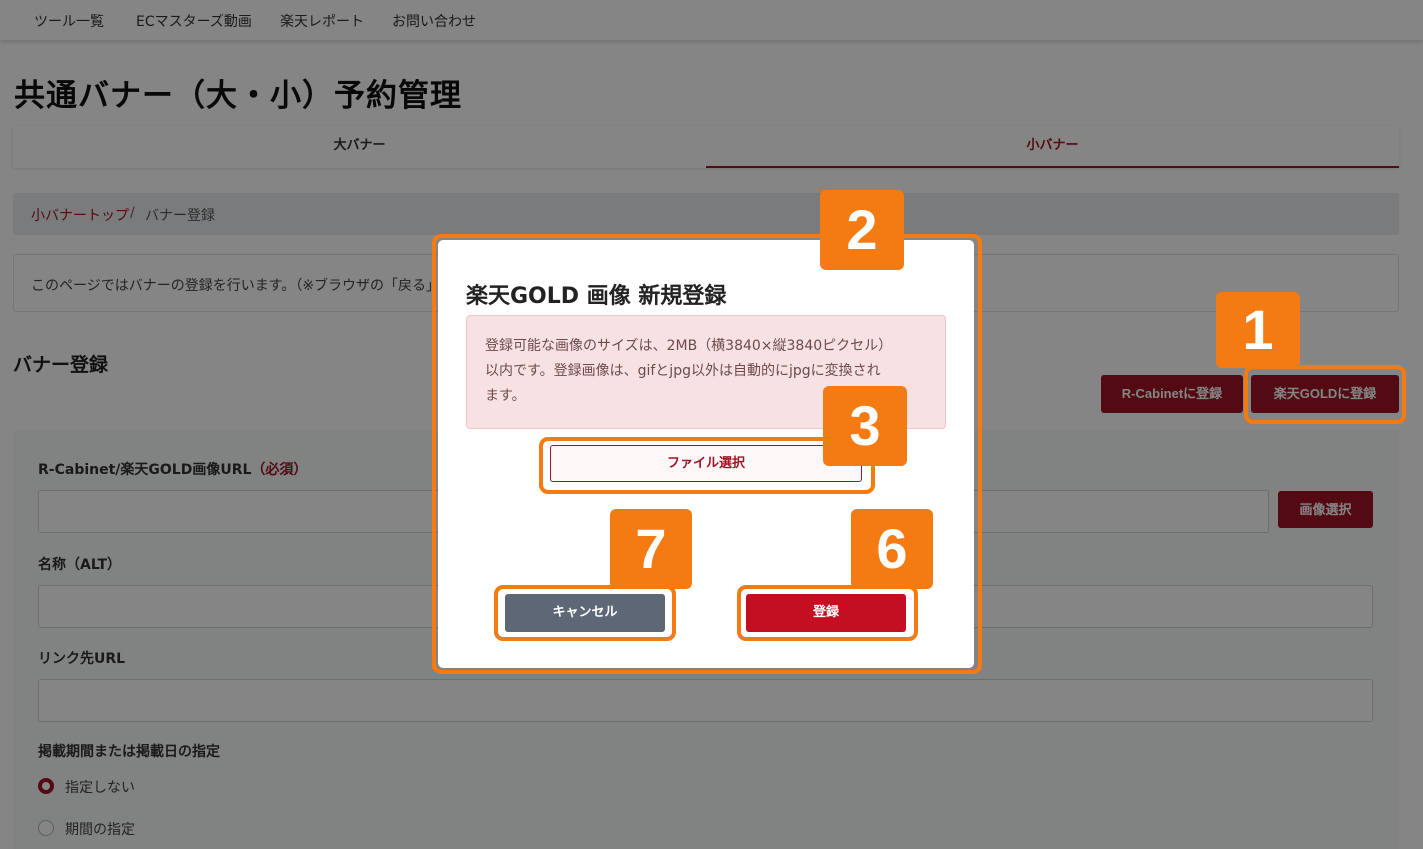  Describe the element at coordinates (865, 426) in the screenshot. I see `annotation-badge-3: 3` at that location.